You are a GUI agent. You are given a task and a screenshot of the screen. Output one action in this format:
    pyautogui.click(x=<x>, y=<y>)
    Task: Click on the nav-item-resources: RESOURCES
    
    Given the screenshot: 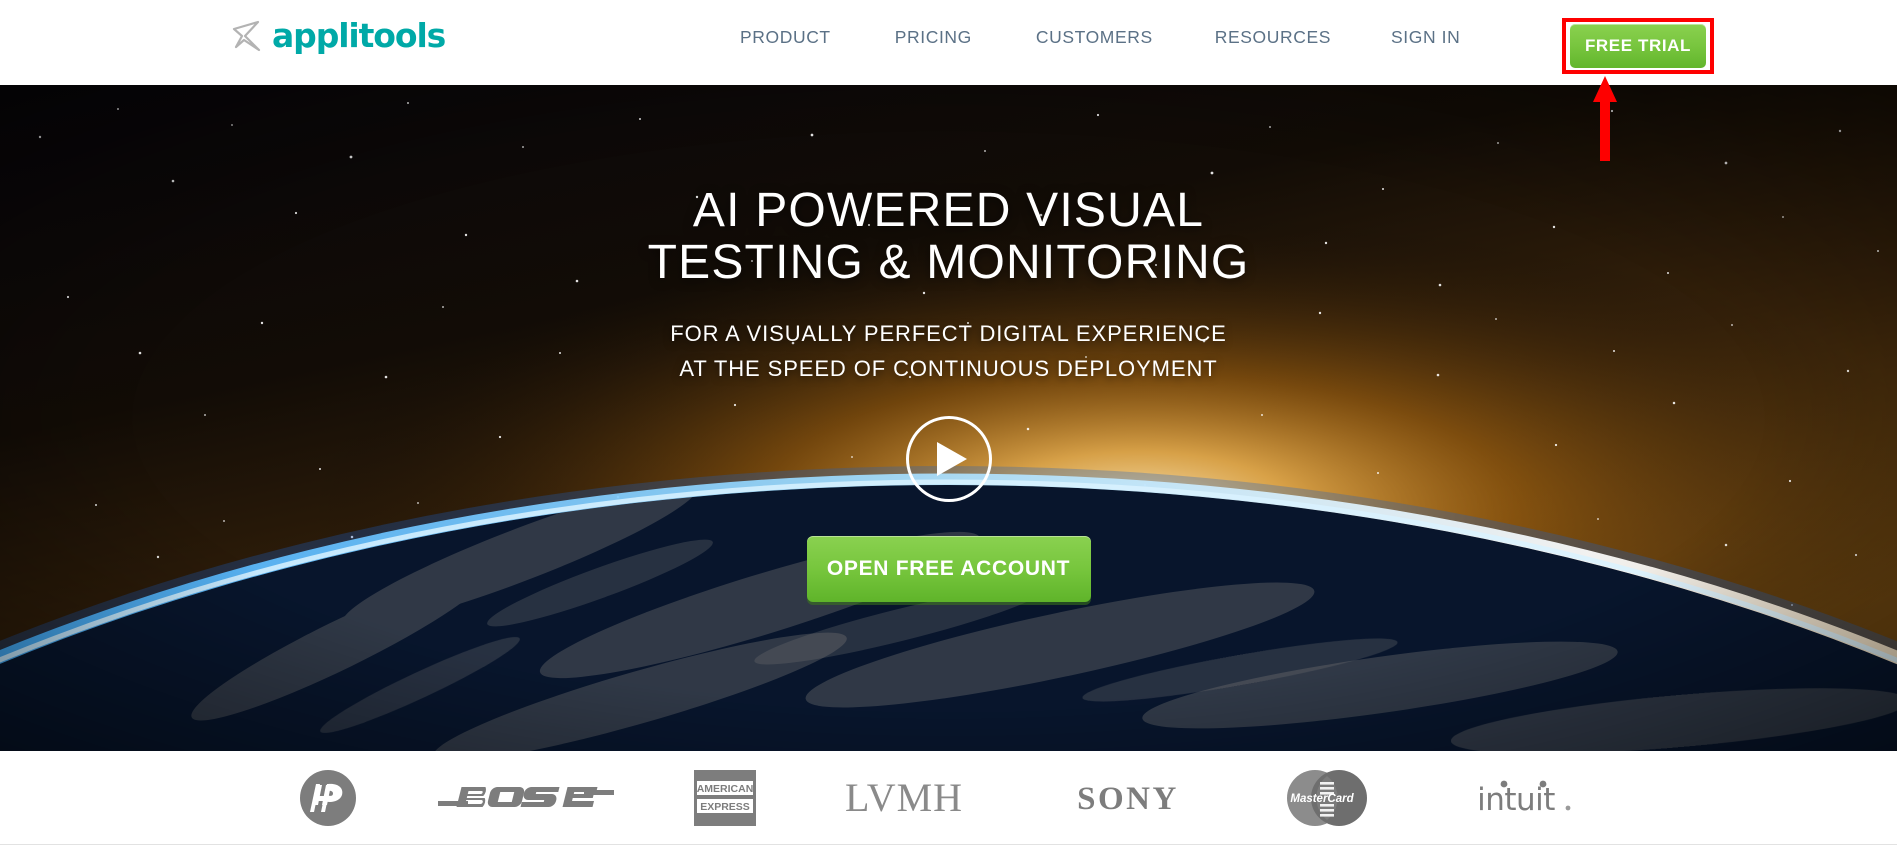 What is the action you would take?
    pyautogui.click(x=1273, y=37)
    